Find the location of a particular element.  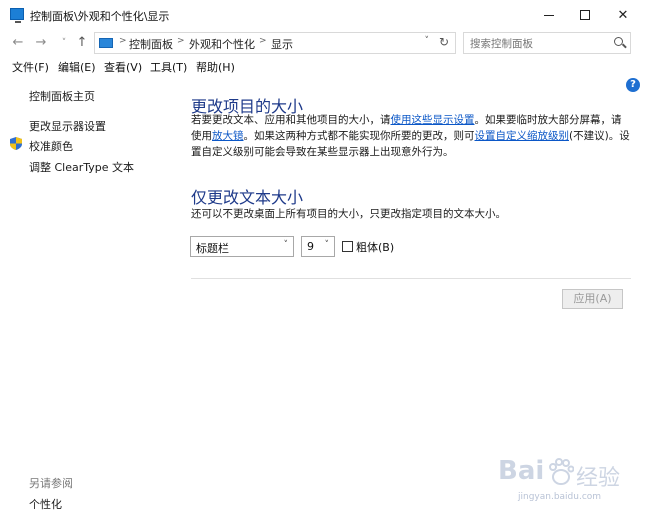

custom-scaling-link: 设置自定义缩放级别 is located at coordinates (522, 136).